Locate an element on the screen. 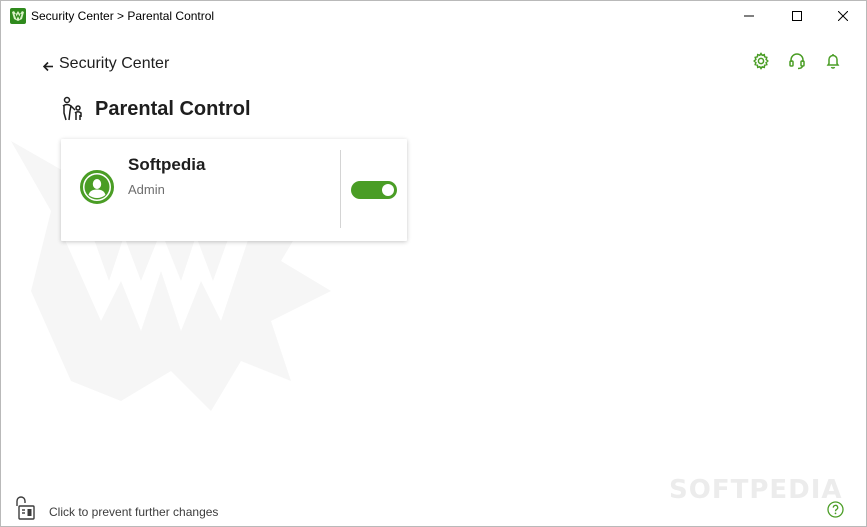 The image size is (867, 527). close-button is located at coordinates (843, 16).